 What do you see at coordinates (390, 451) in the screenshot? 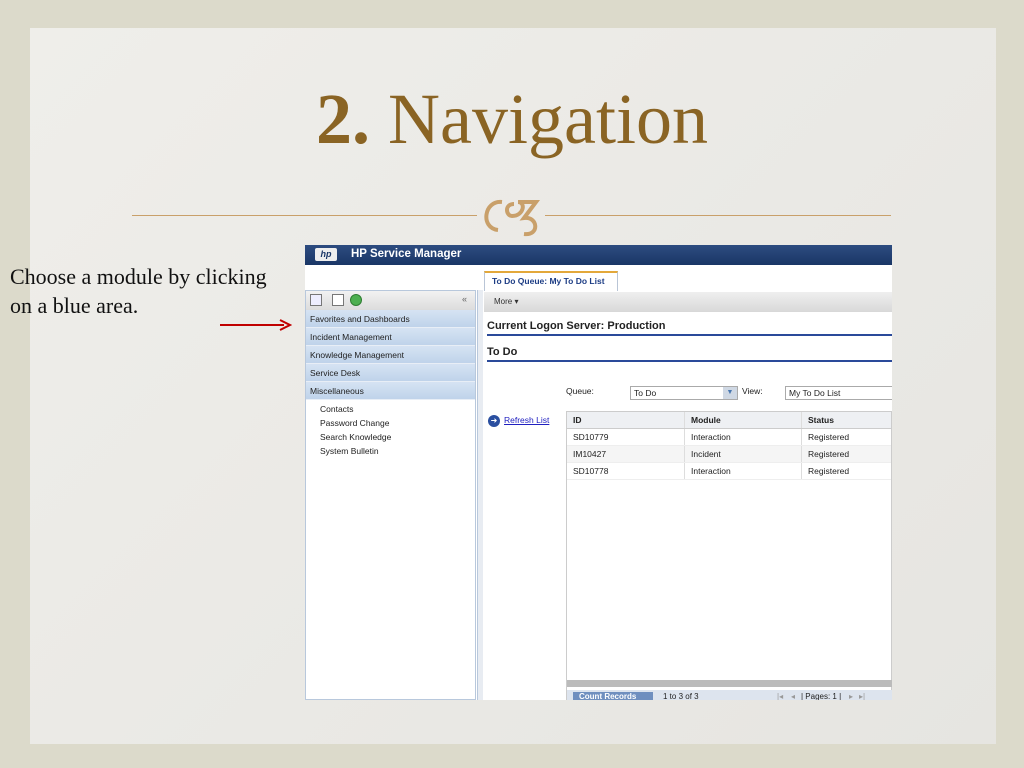
I see `sub-item-system-bulletin: System Bulletin` at bounding box center [390, 451].